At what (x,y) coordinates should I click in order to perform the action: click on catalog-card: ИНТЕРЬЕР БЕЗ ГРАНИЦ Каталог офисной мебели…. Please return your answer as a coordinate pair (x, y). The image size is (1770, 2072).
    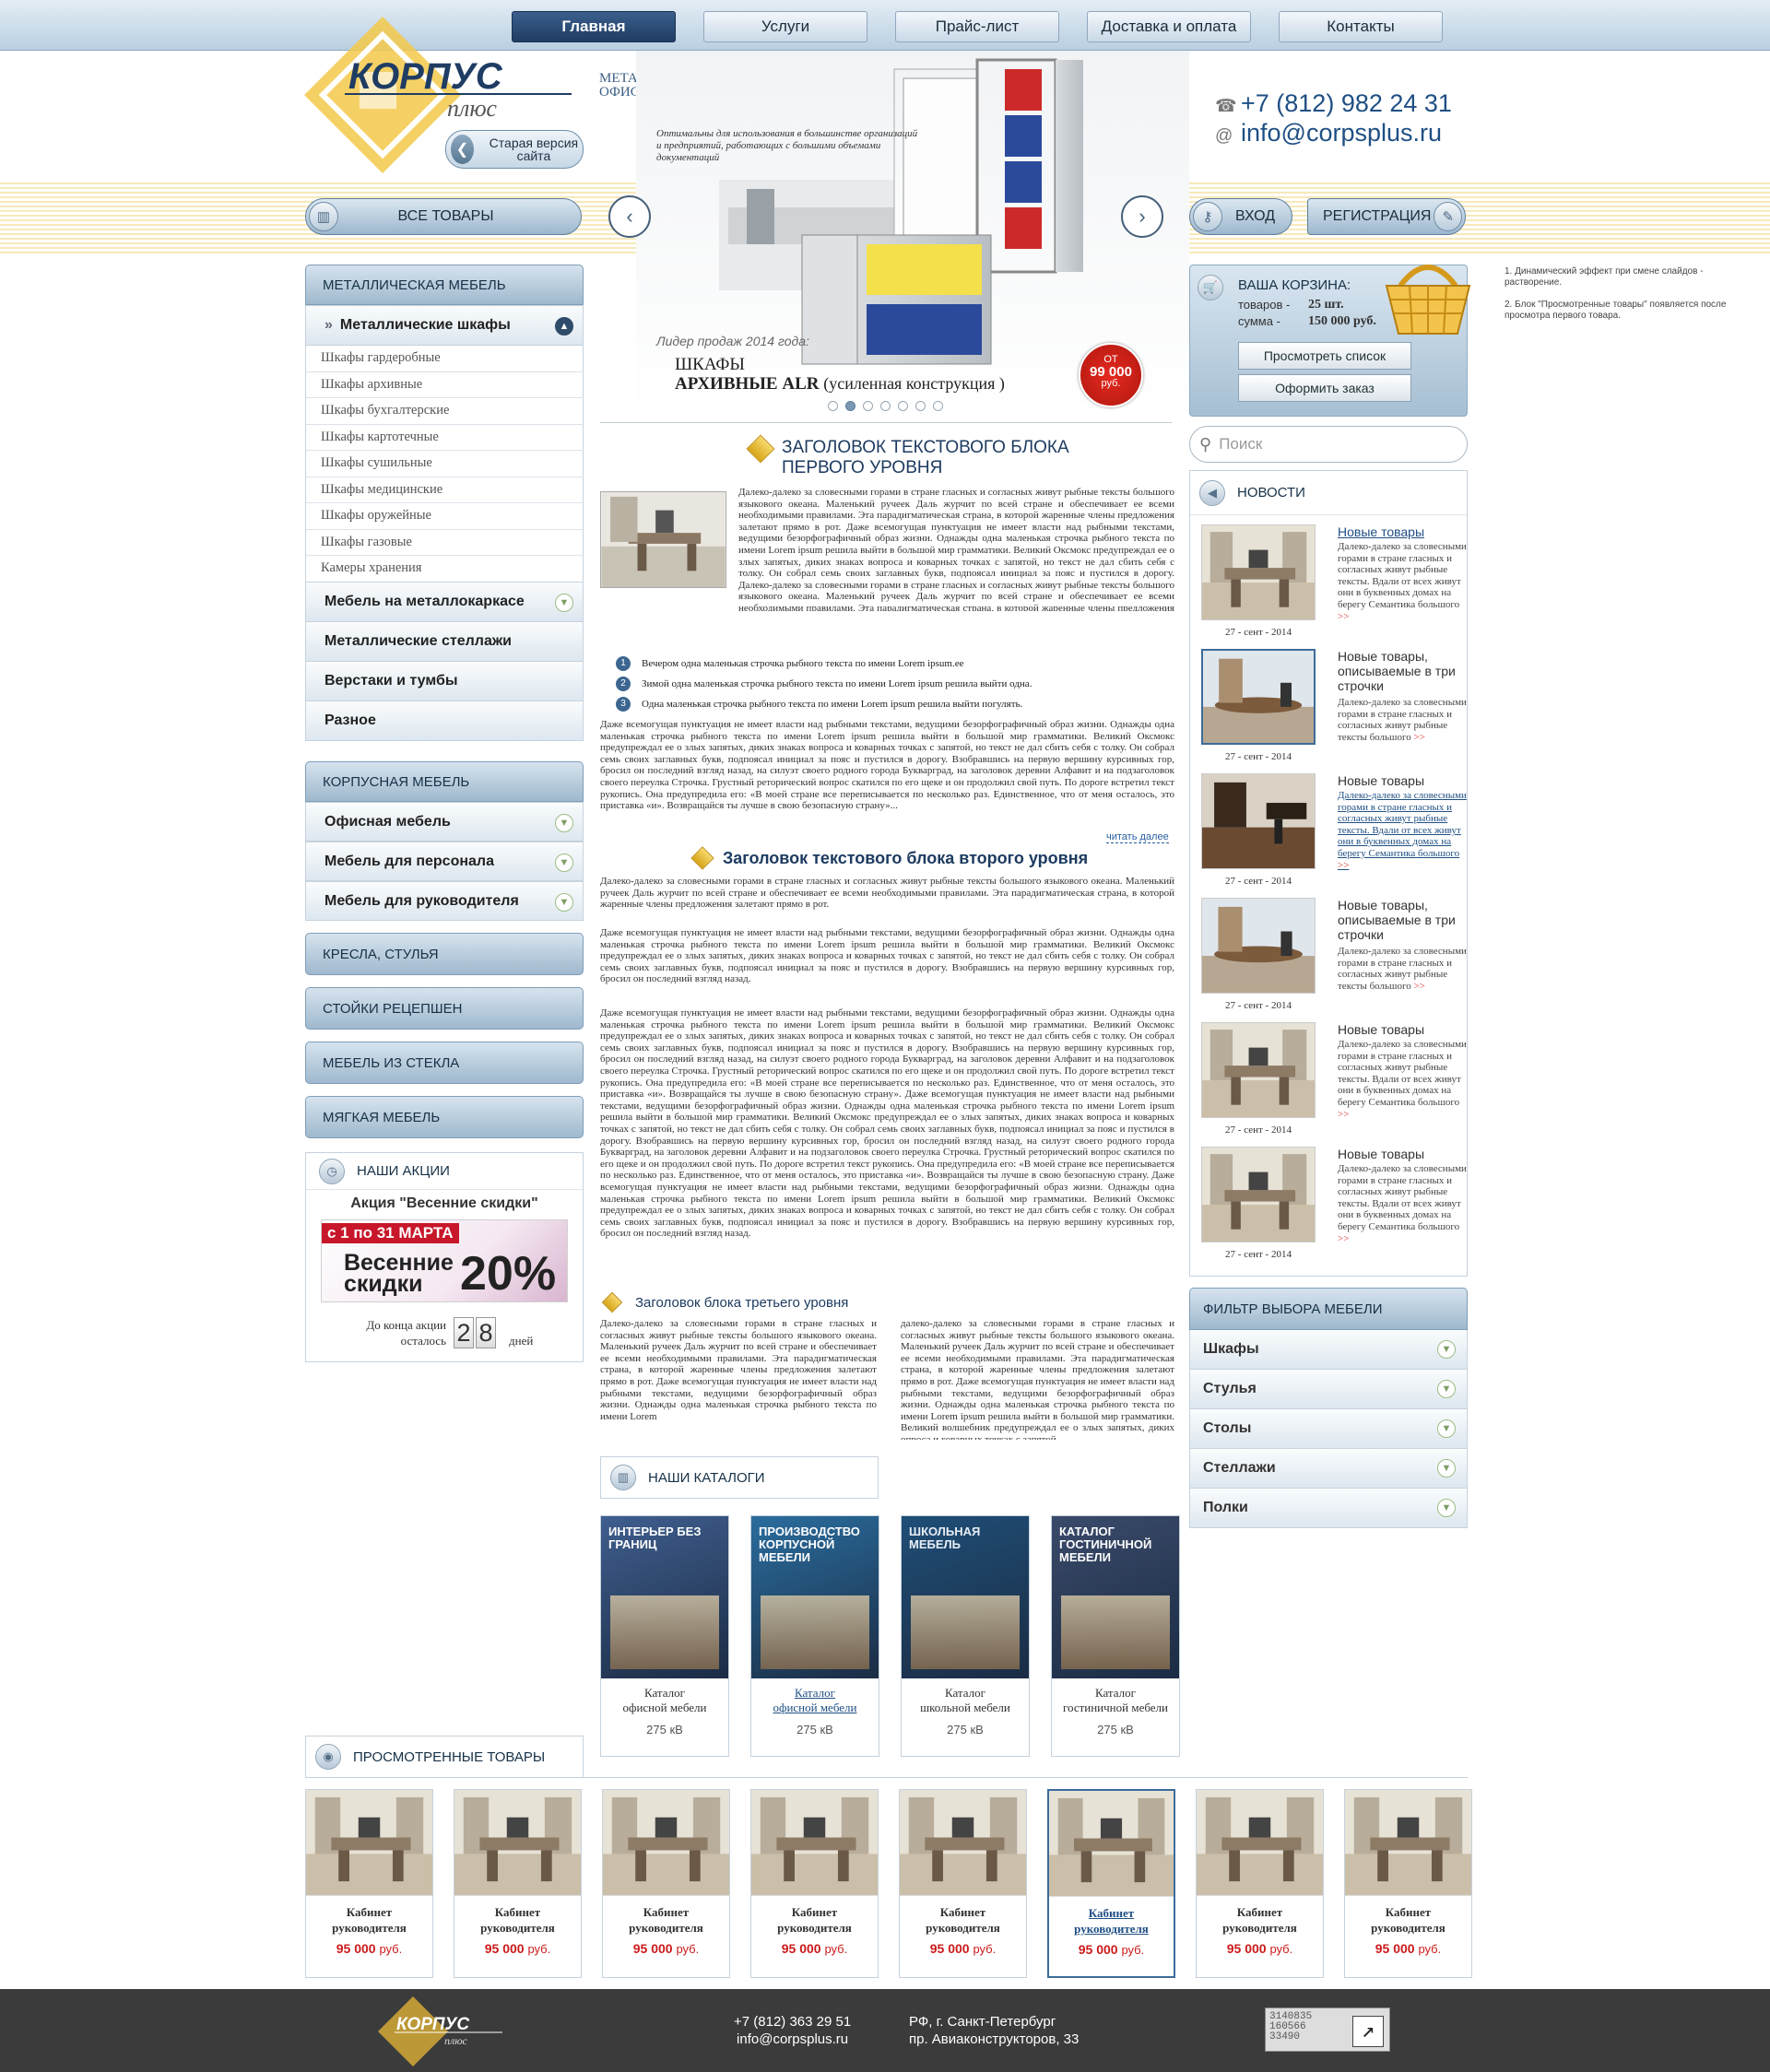
    Looking at the image, I should click on (664, 1636).